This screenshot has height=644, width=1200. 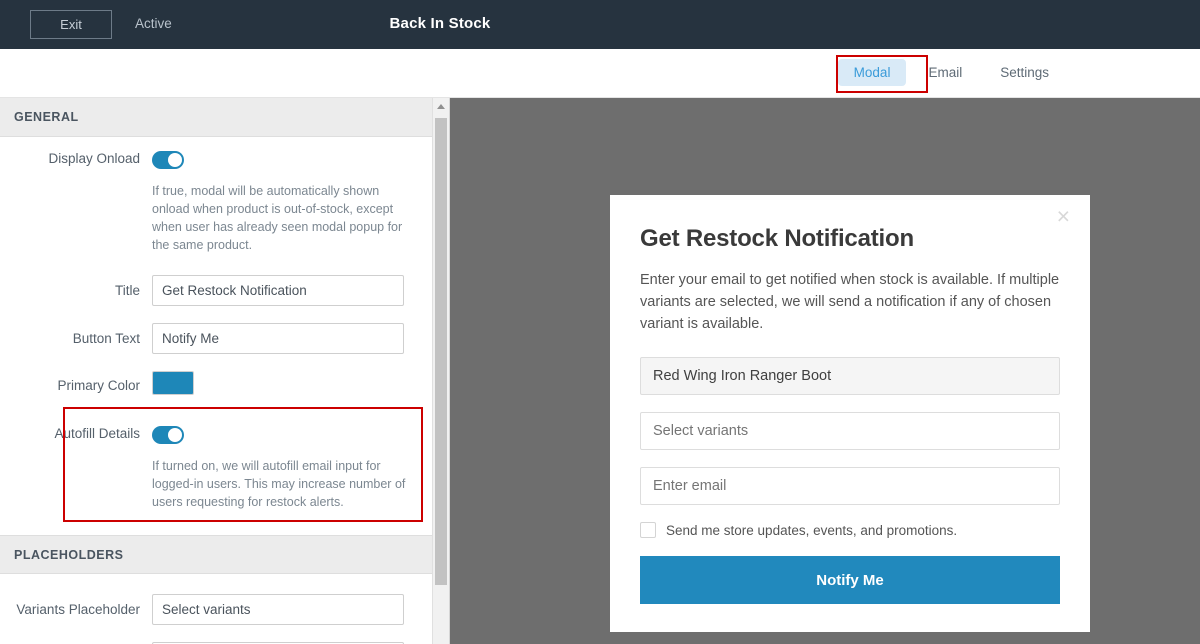 What do you see at coordinates (441, 106) in the screenshot?
I see `scroll-up-arrow-icon` at bounding box center [441, 106].